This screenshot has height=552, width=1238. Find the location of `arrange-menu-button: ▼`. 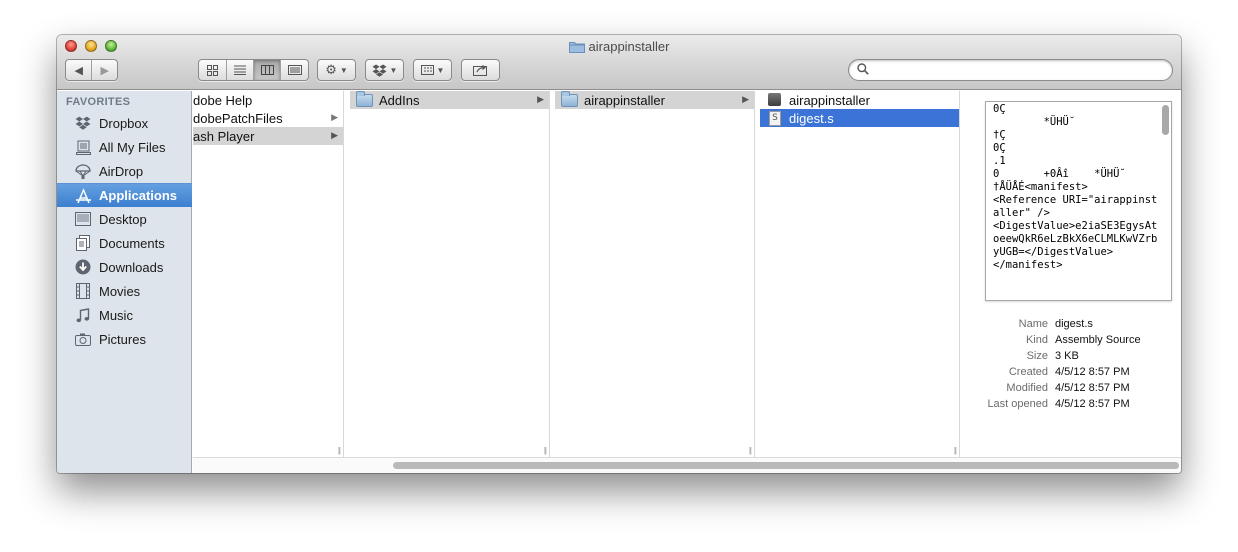

arrange-menu-button: ▼ is located at coordinates (432, 70).